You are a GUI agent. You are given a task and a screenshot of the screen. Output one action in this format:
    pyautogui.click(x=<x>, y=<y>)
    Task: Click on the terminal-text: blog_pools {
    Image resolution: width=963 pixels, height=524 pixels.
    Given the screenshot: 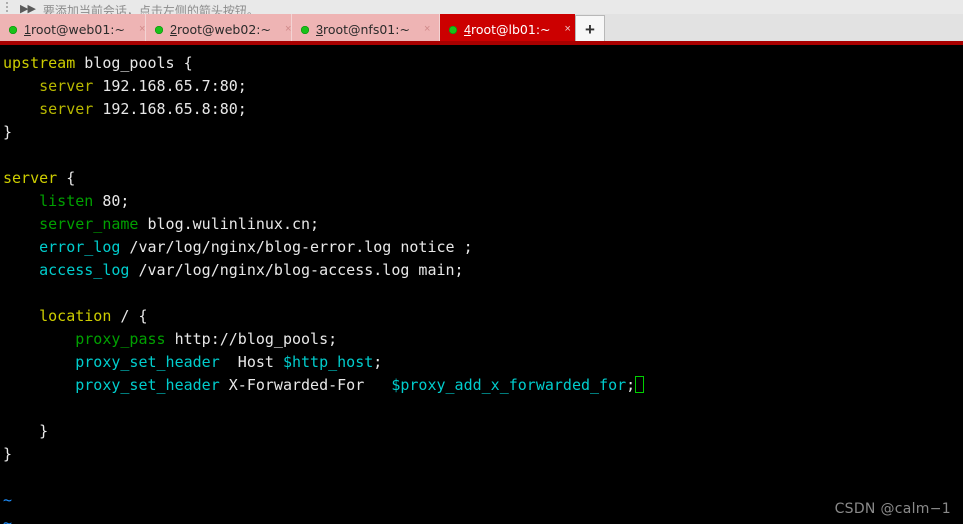 What is the action you would take?
    pyautogui.click(x=134, y=63)
    